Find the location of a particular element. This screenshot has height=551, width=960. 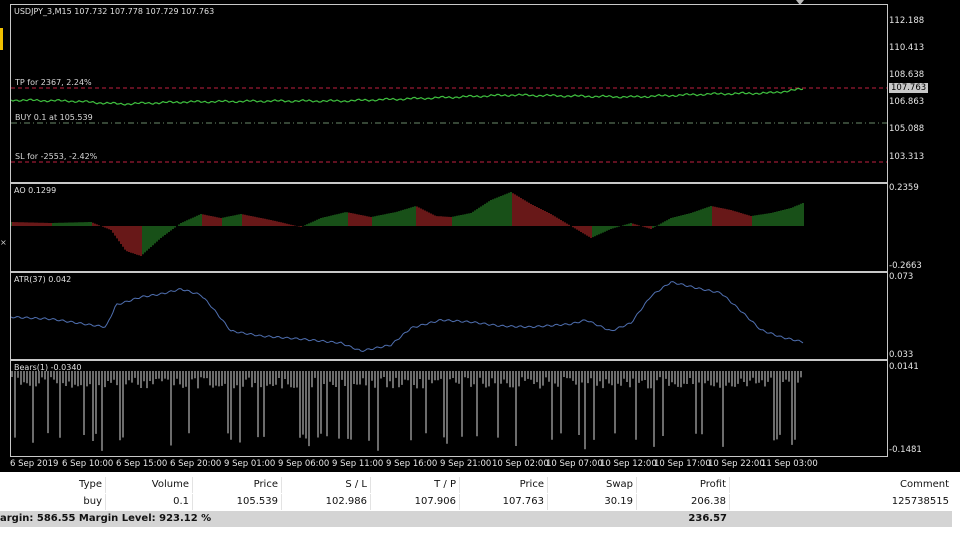

atr-title: ATR(37) 0.042 is located at coordinates (43, 279).